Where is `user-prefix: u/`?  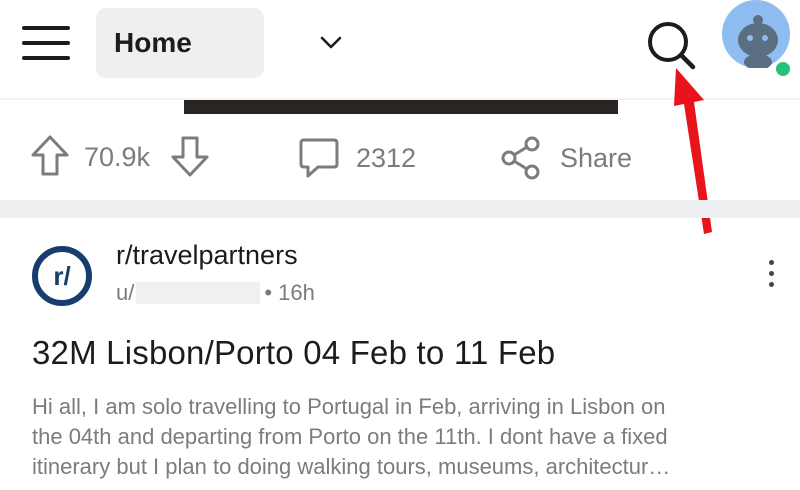
user-prefix: u/ is located at coordinates (125, 292).